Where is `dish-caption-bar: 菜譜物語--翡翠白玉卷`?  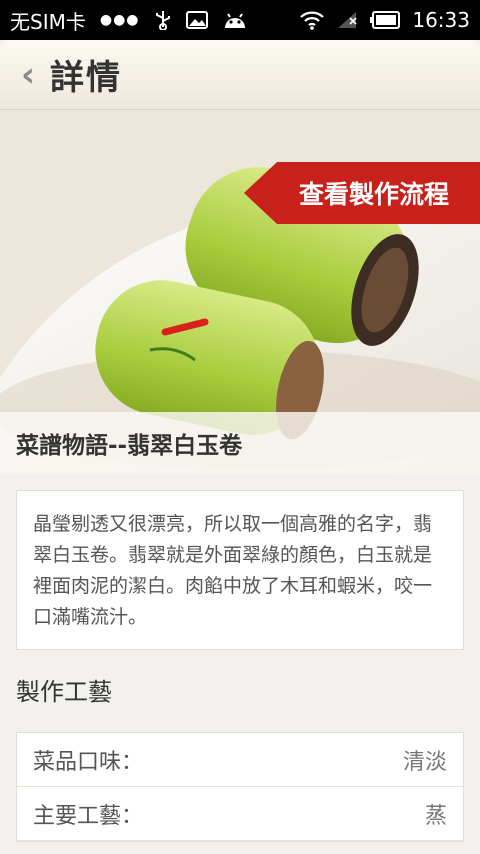 dish-caption-bar: 菜譜物語--翡翠白玉卷 is located at coordinates (240, 443).